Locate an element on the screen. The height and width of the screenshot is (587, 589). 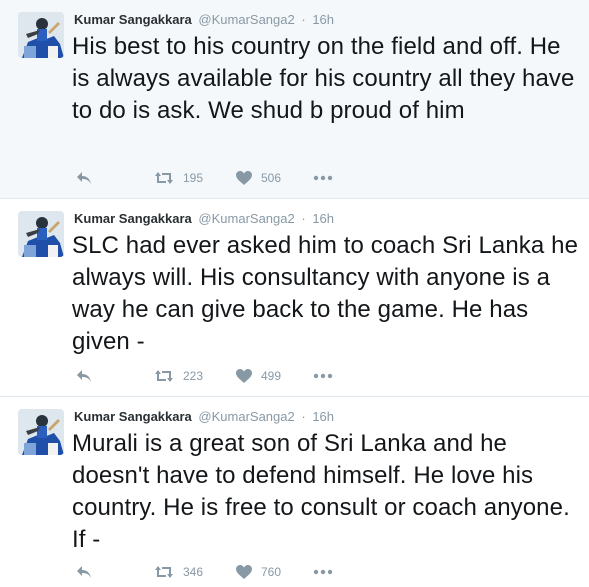
retweet-button: 346 is located at coordinates (178, 572).